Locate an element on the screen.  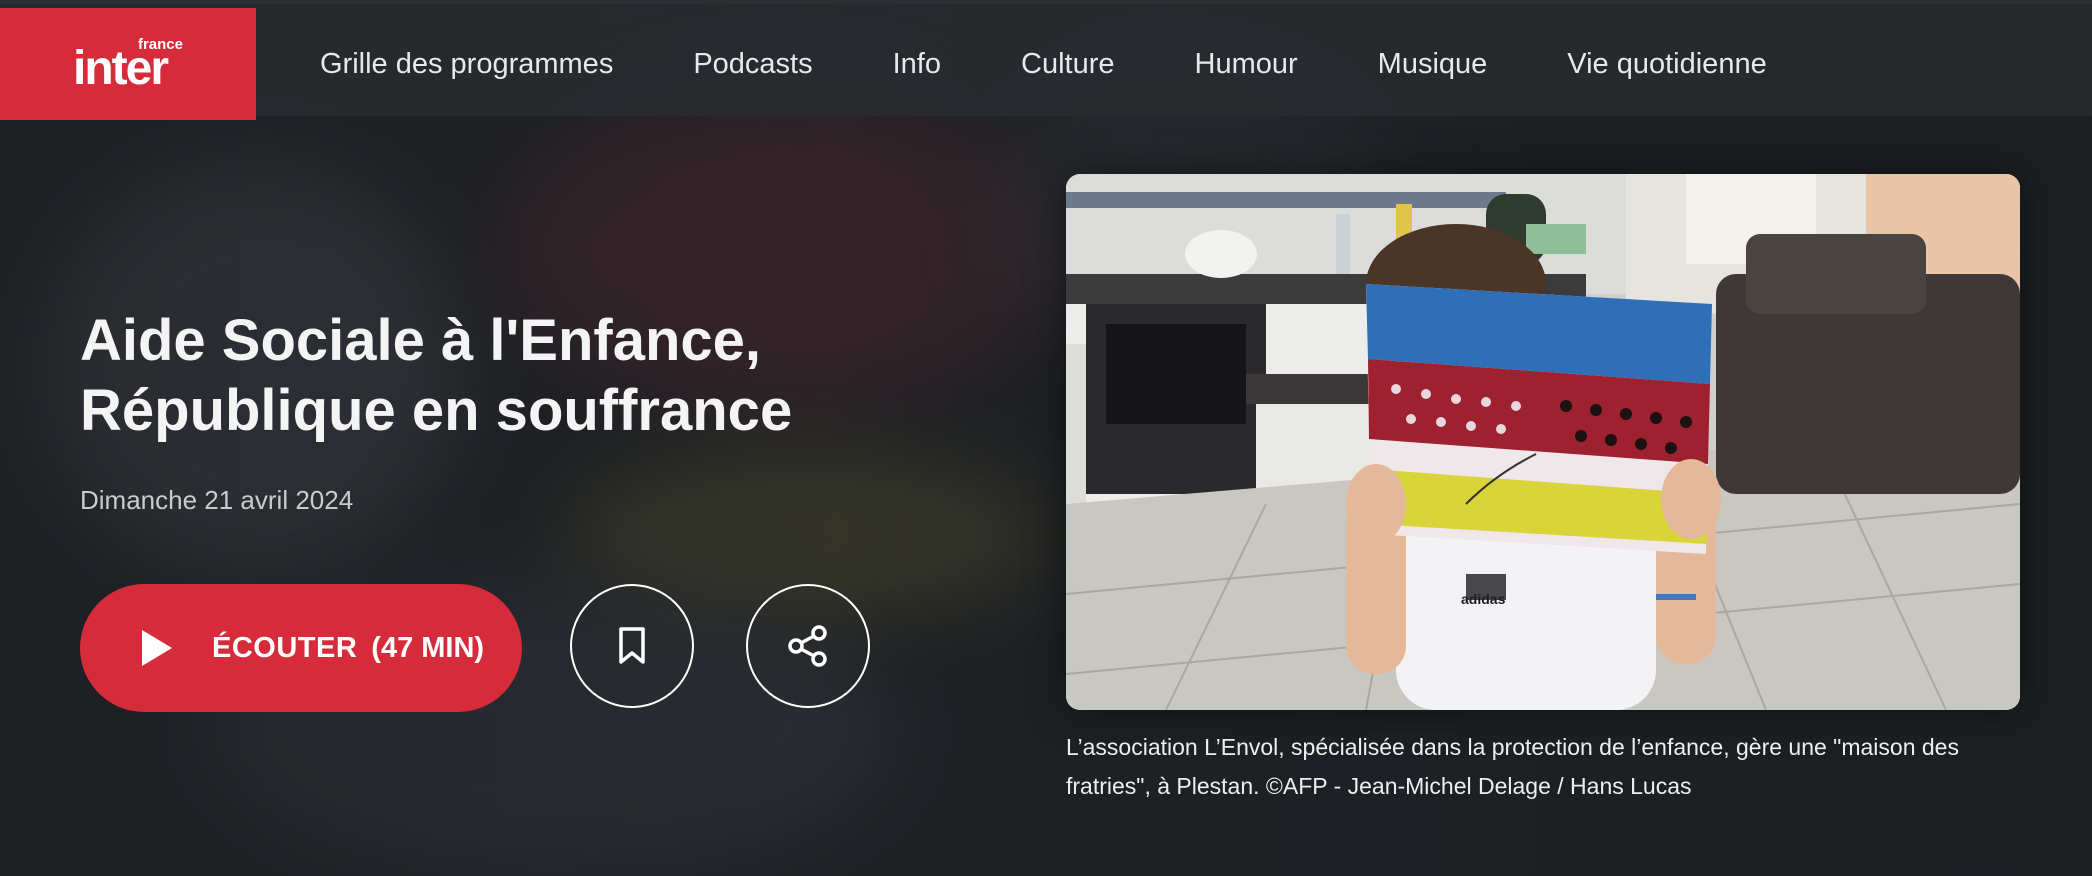
nav-item-culture: Culture is located at coordinates (1068, 64).